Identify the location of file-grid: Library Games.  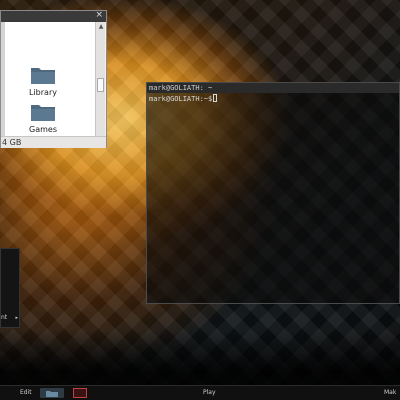
(48, 84).